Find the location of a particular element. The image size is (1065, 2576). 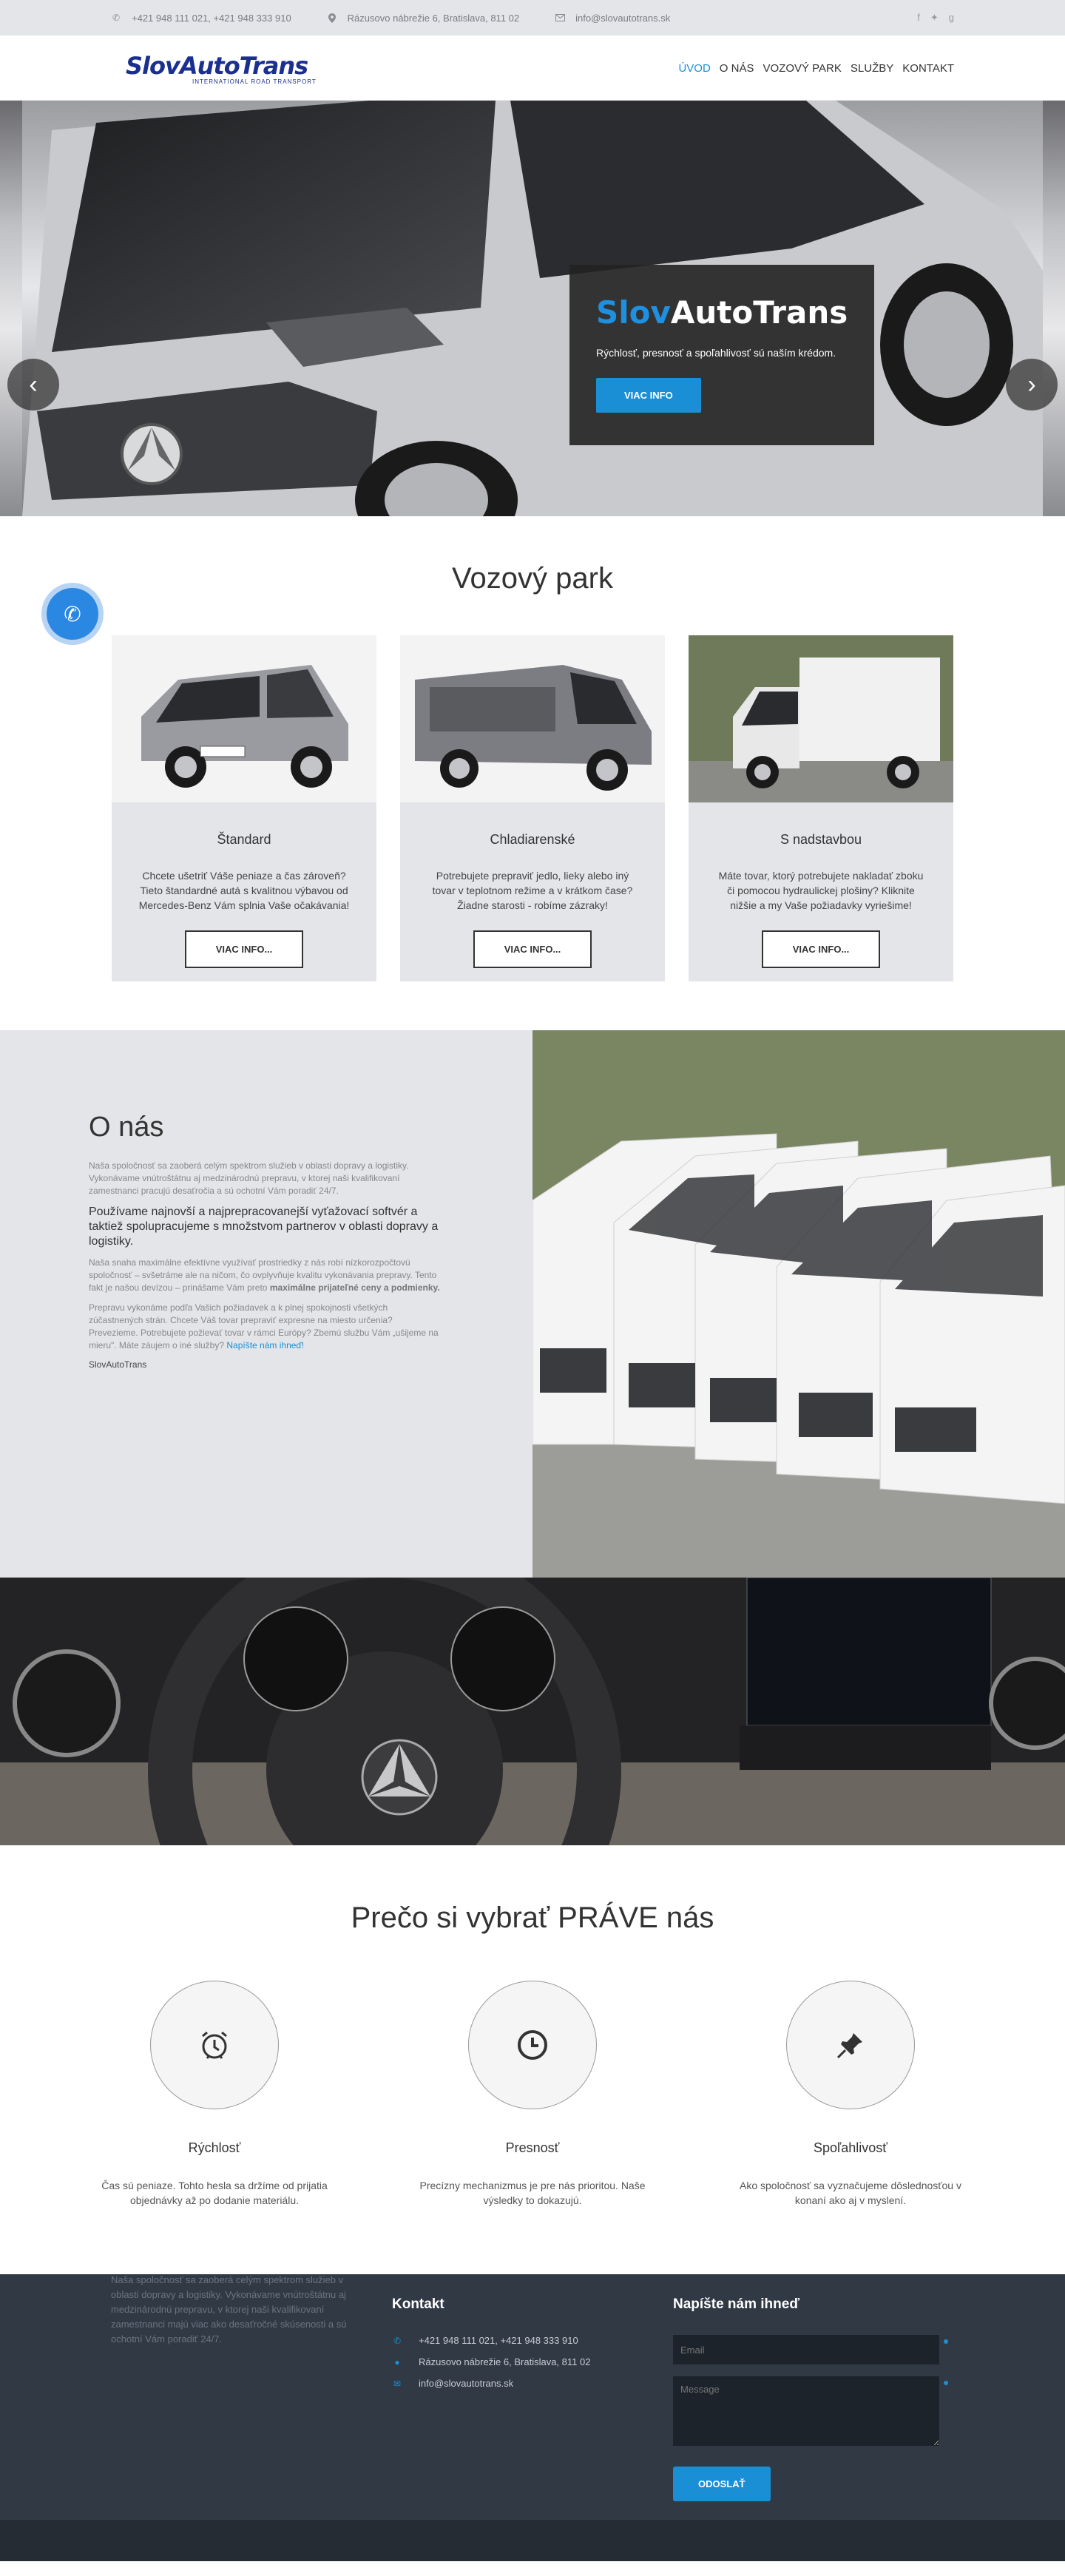

footer-contact-title: Kontakt is located at coordinates (418, 2304).